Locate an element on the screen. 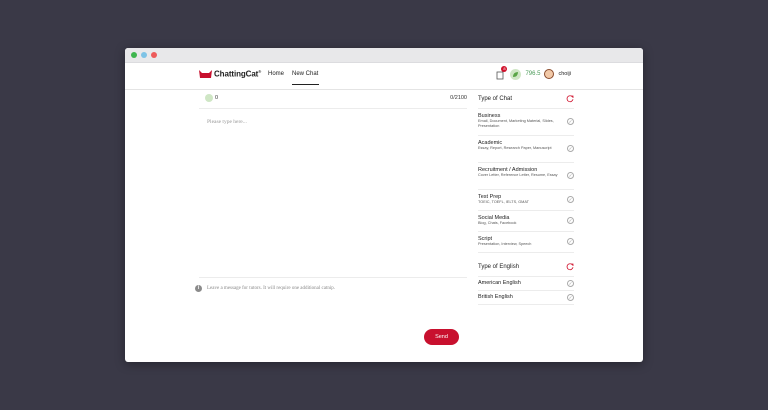  header-user-area: 8 796.5 choiji is located at coordinates (533, 73).